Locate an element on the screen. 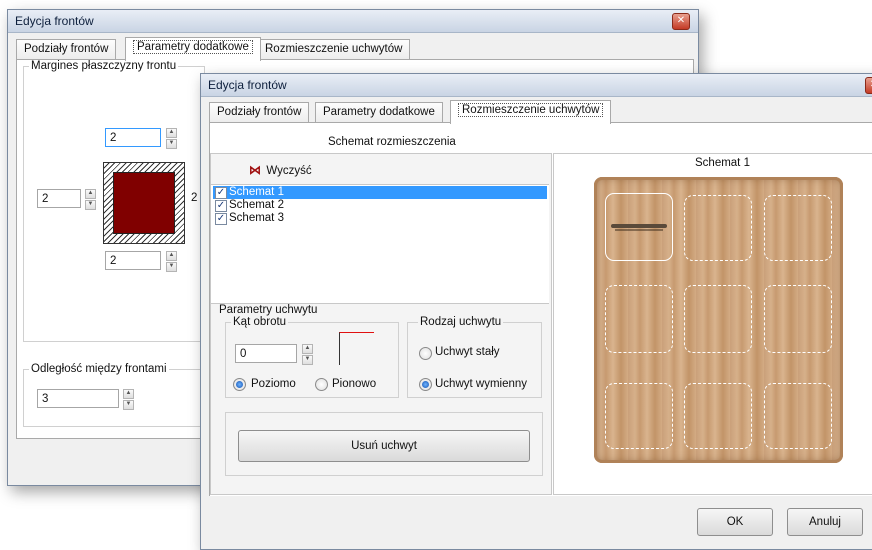  ok-button: OK is located at coordinates (735, 522).